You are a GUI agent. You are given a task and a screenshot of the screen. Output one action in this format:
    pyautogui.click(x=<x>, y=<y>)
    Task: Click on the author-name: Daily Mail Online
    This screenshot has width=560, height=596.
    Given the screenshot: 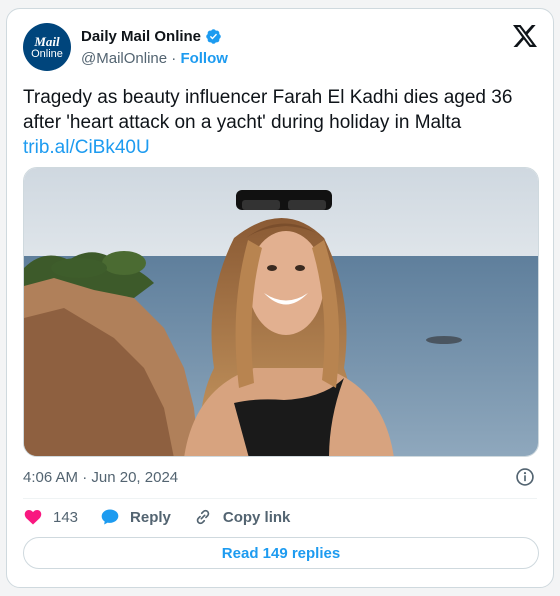 What is the action you would take?
    pyautogui.click(x=141, y=36)
    